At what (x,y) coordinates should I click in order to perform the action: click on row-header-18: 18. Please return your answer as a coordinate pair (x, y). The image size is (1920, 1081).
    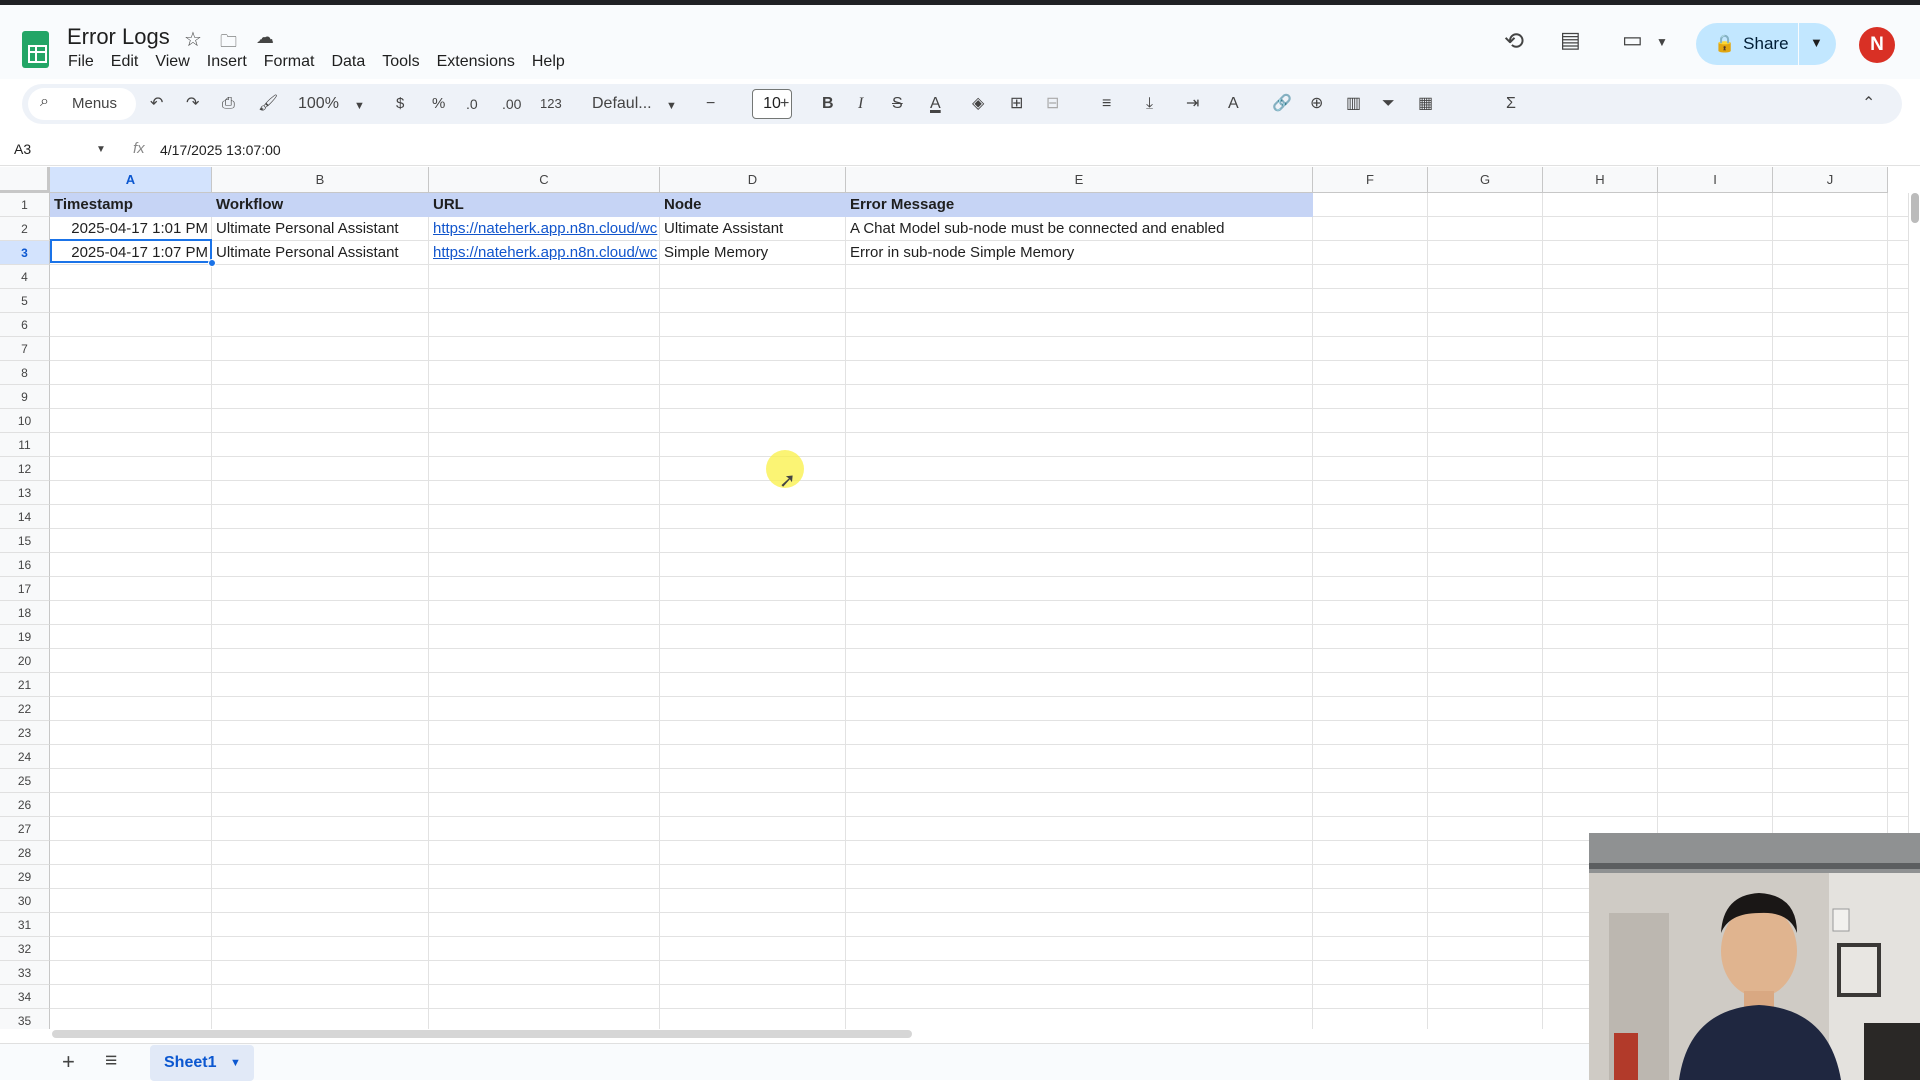
    Looking at the image, I should click on (25, 613).